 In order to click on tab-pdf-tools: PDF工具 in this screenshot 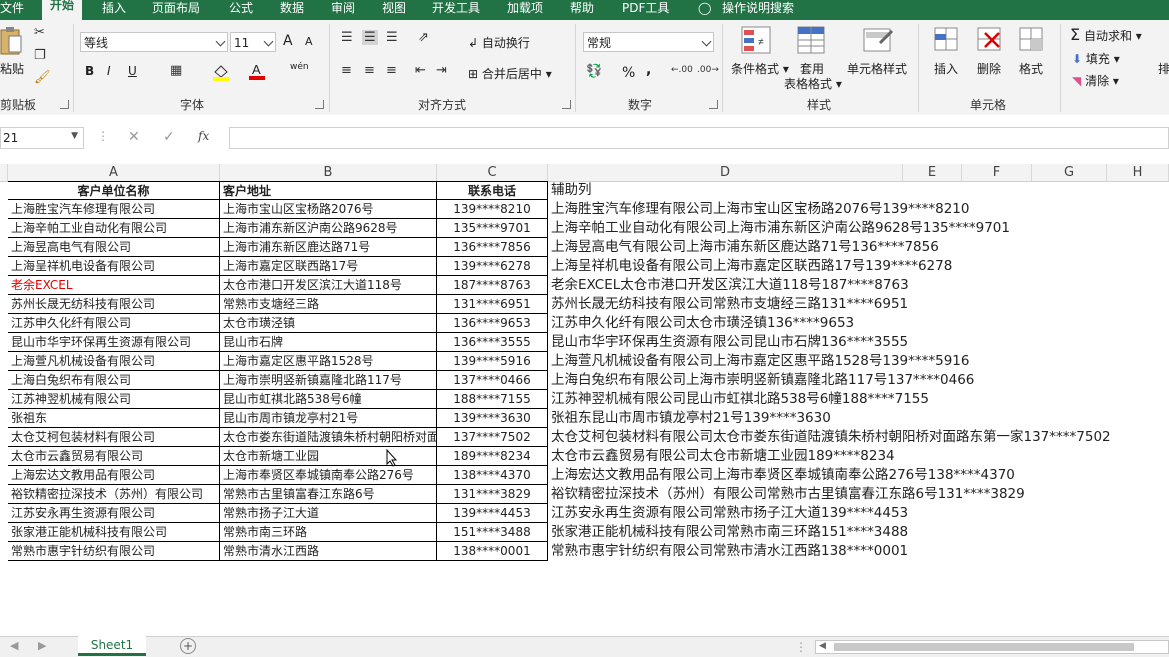, I will do `click(645, 10)`.